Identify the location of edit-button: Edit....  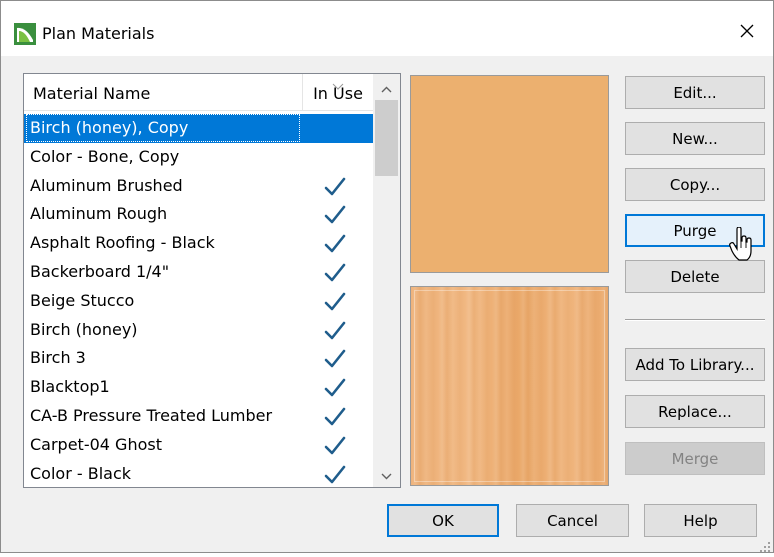
(695, 92).